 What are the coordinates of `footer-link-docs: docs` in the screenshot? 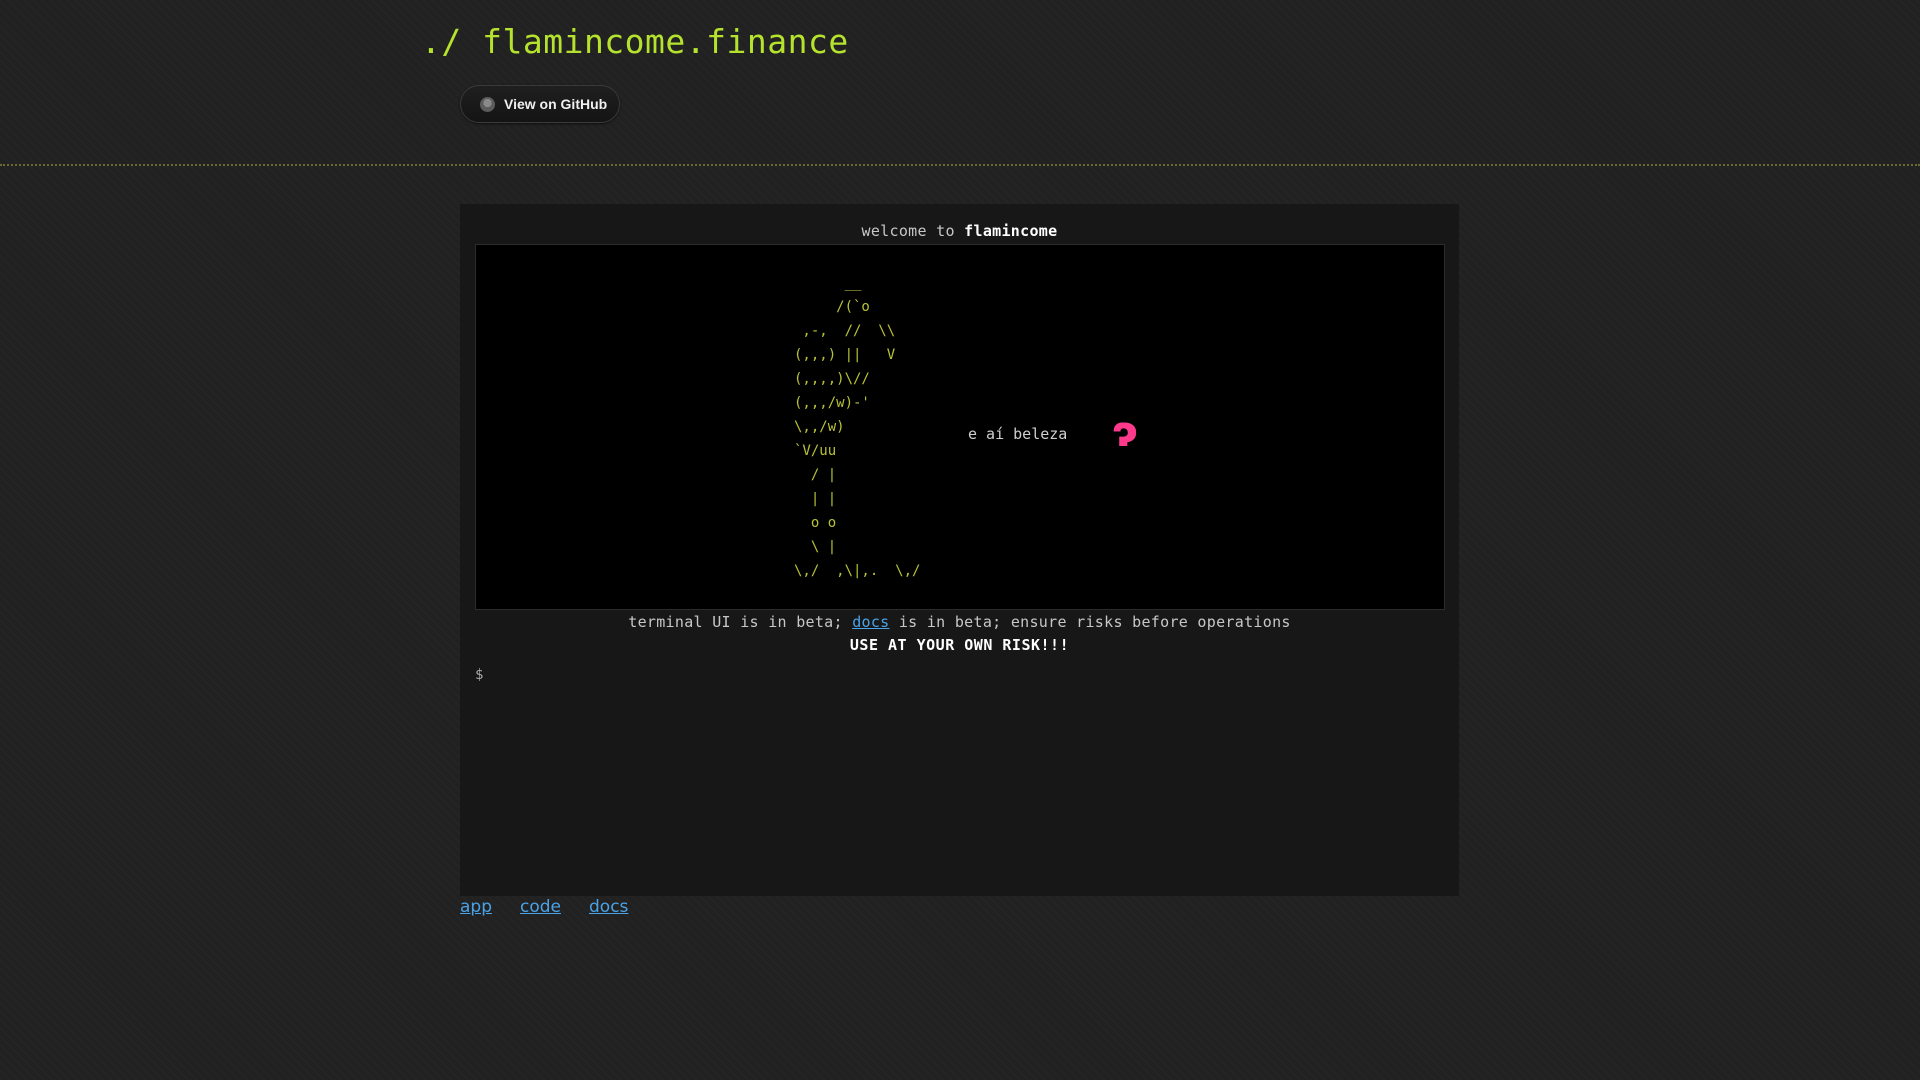 It's located at (608, 907).